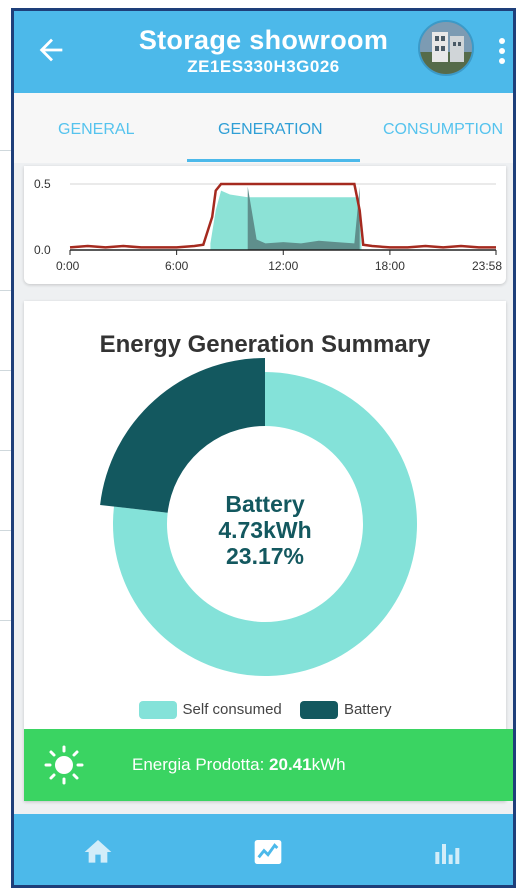 The height and width of the screenshot is (895, 527). I want to click on legend-item-self-consumed: Self consumed, so click(210, 710).